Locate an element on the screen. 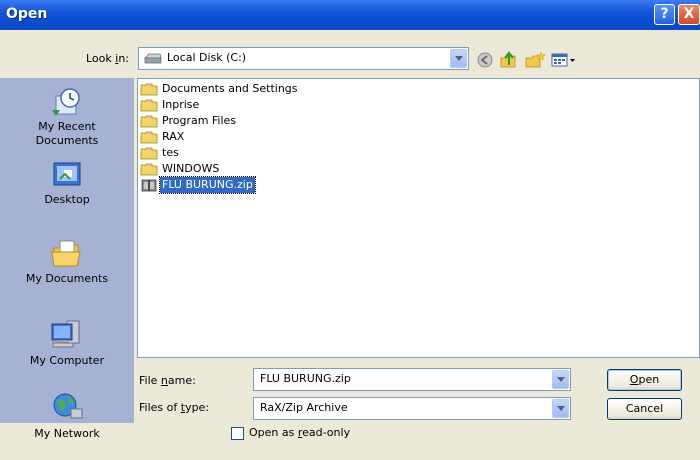 The image size is (700, 460). look-in-label: Look in: is located at coordinates (108, 58).